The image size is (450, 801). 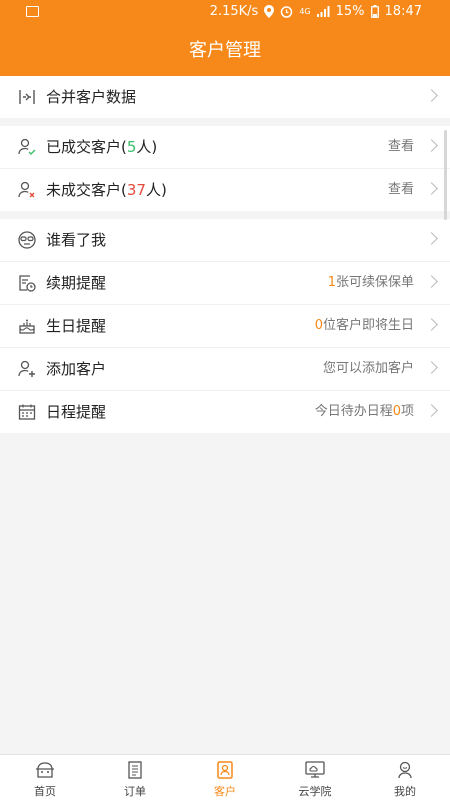 I want to click on schedule-reminder-row: 日程提醒 今日待办日程0项, so click(x=225, y=412).